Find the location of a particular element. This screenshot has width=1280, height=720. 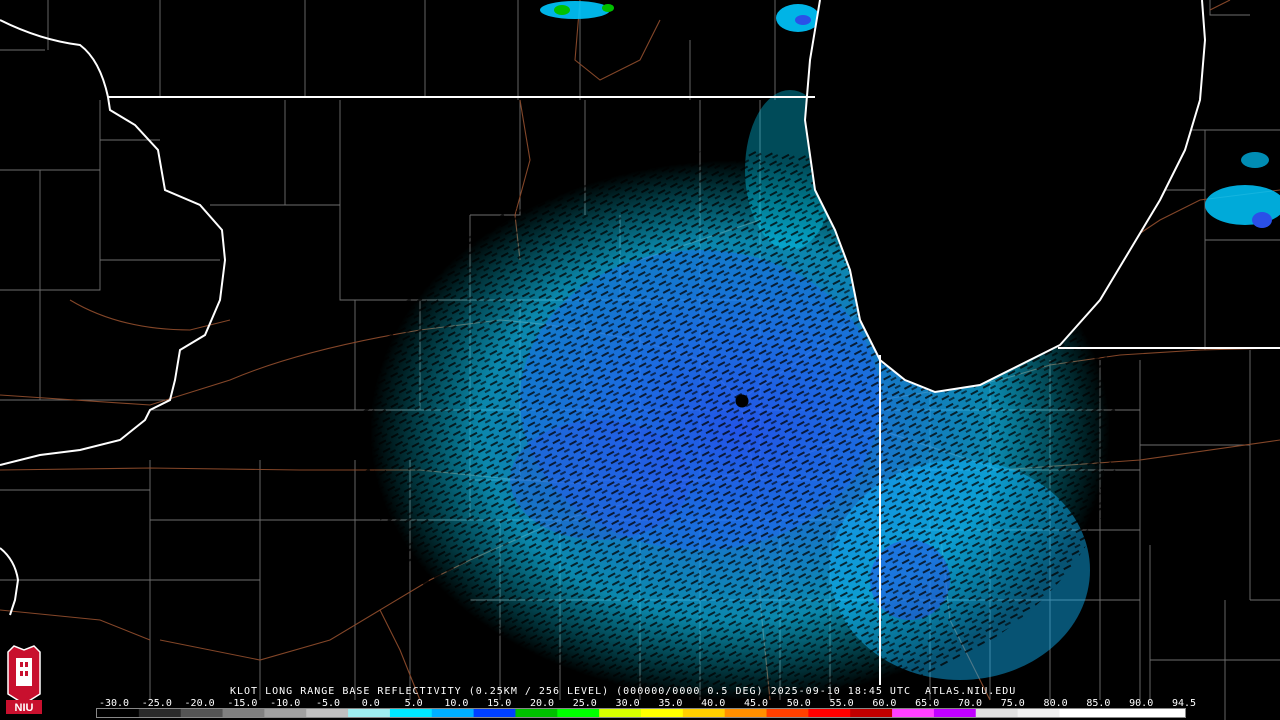

reflectivity-colorbar is located at coordinates (641, 713).